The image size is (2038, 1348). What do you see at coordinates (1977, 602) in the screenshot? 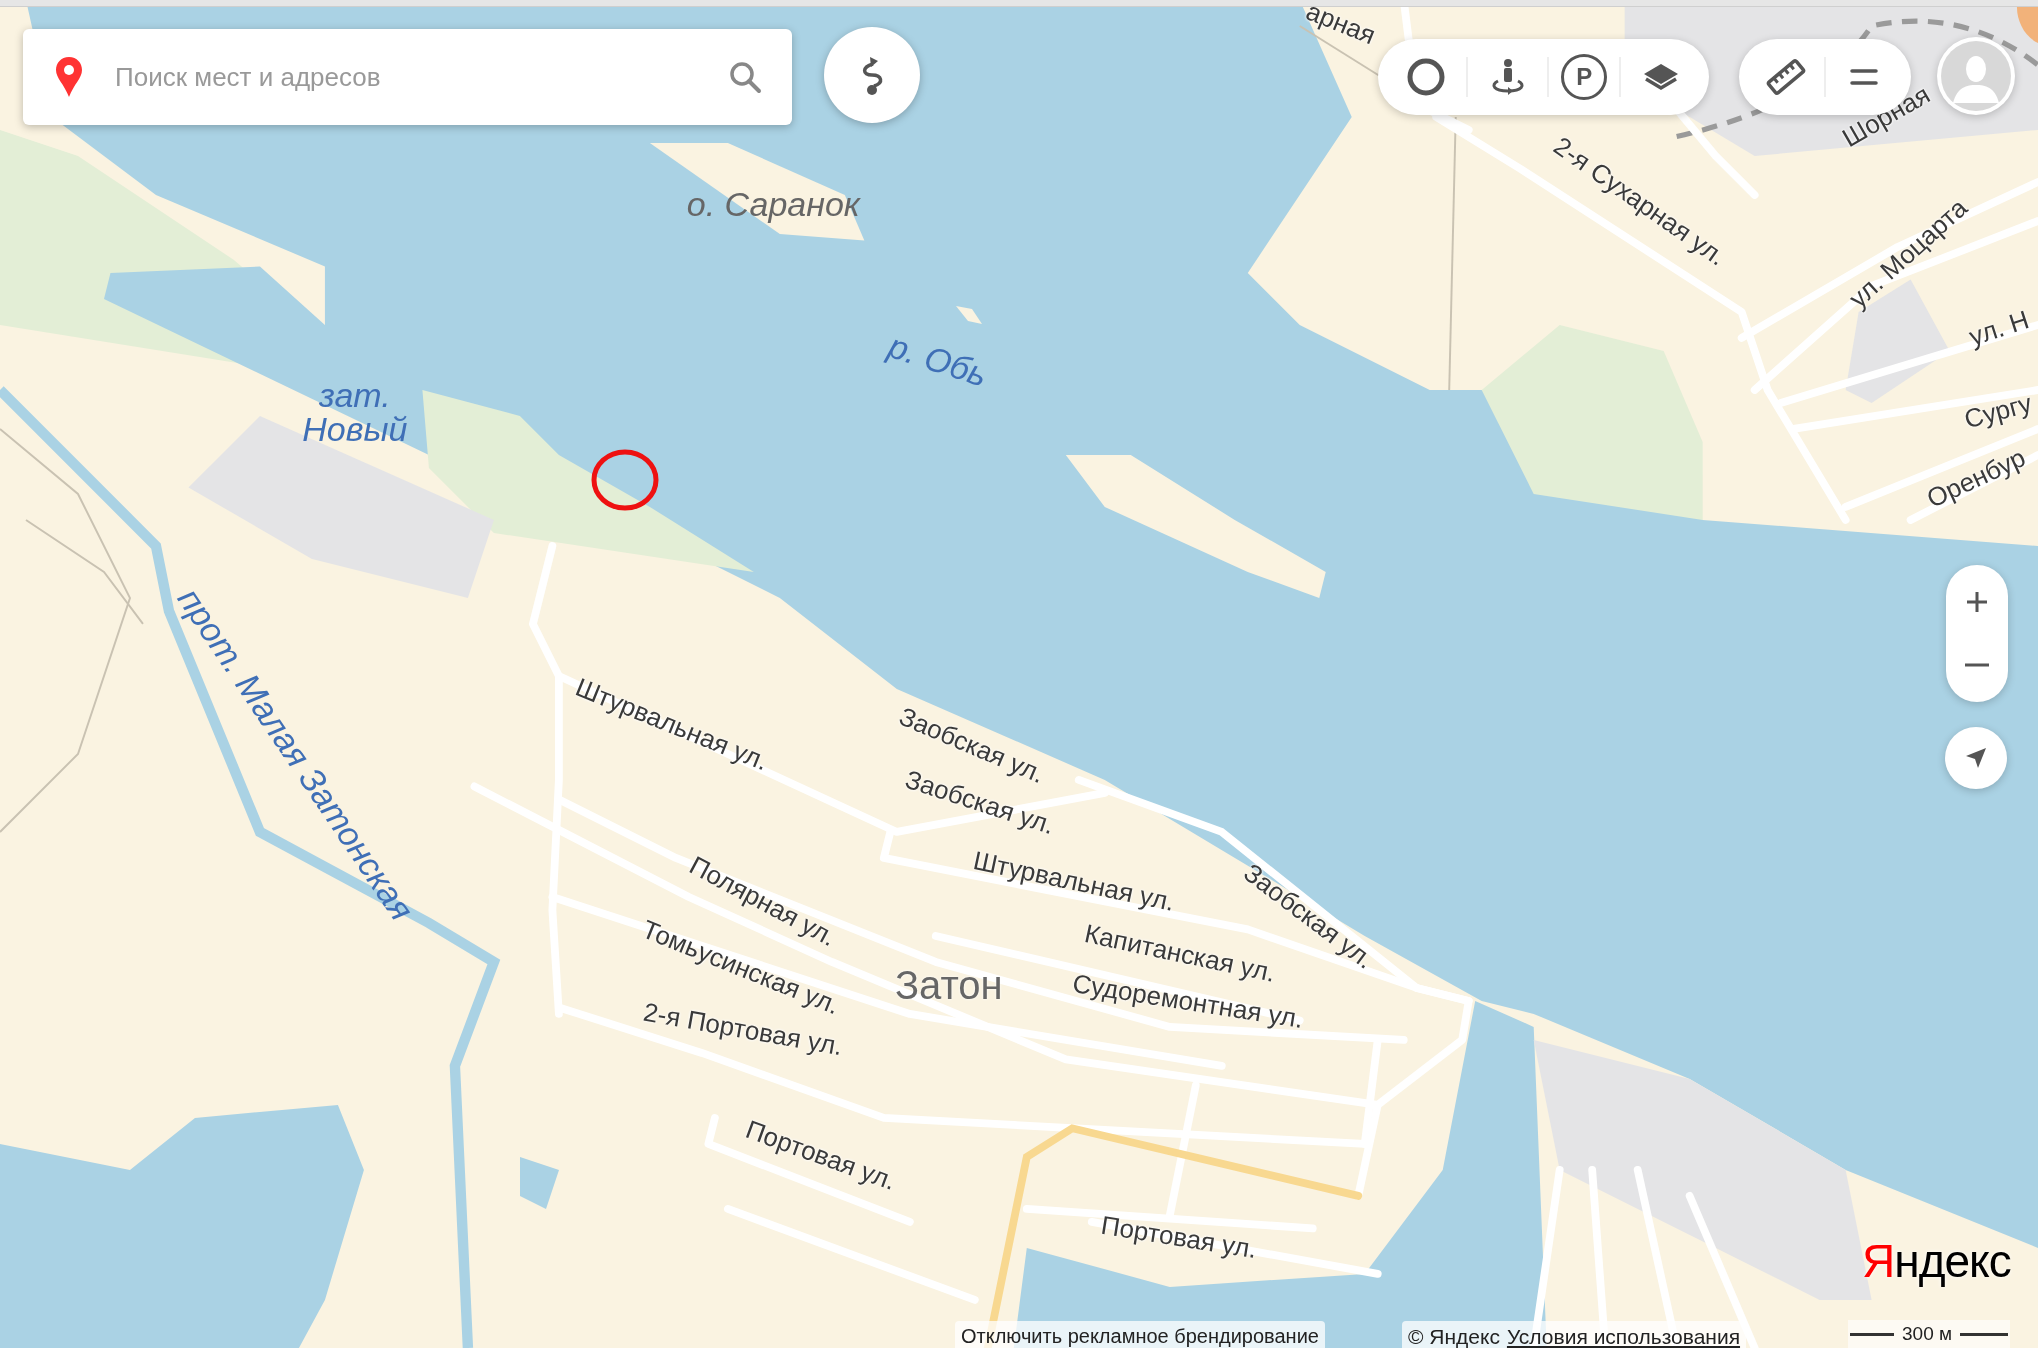
I see `plus-icon` at bounding box center [1977, 602].